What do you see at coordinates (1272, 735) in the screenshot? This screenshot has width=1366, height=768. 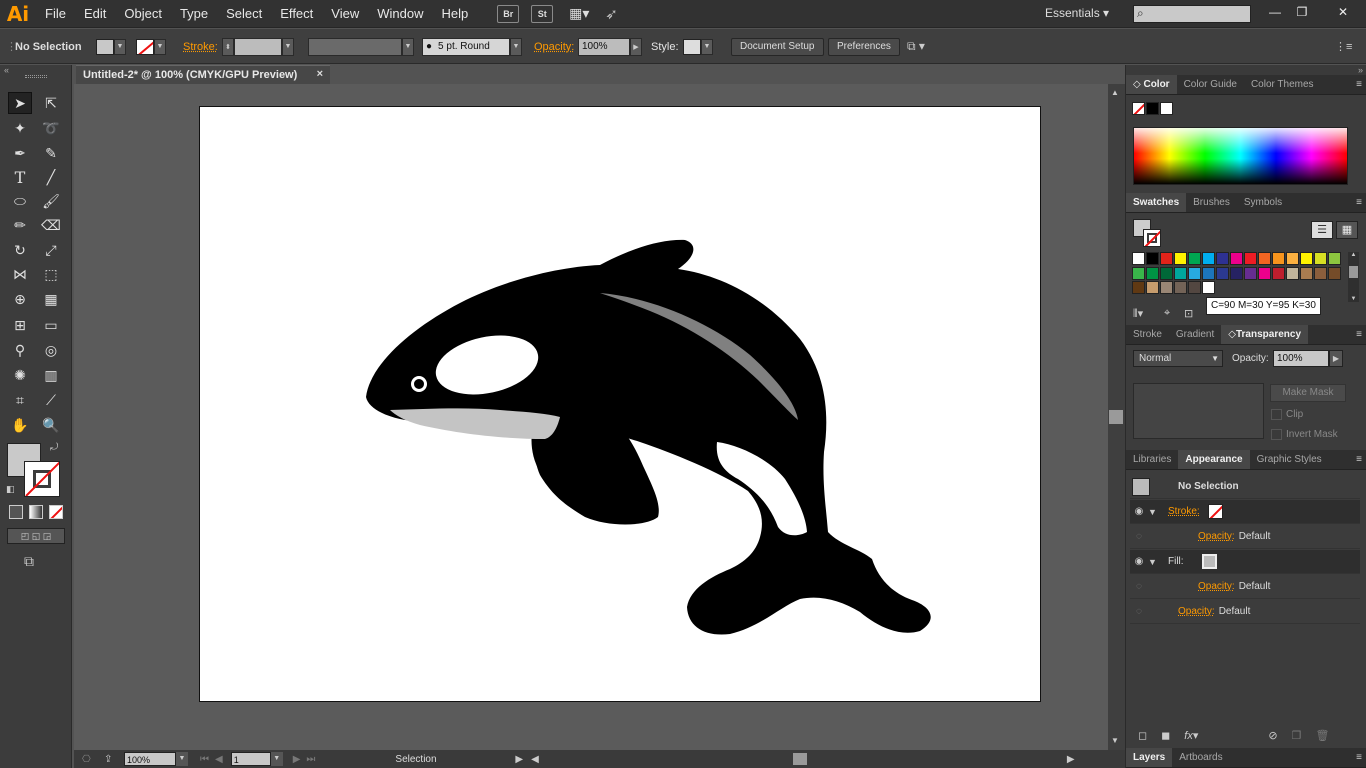 I see `clear-appearance-icon: ⊘` at bounding box center [1272, 735].